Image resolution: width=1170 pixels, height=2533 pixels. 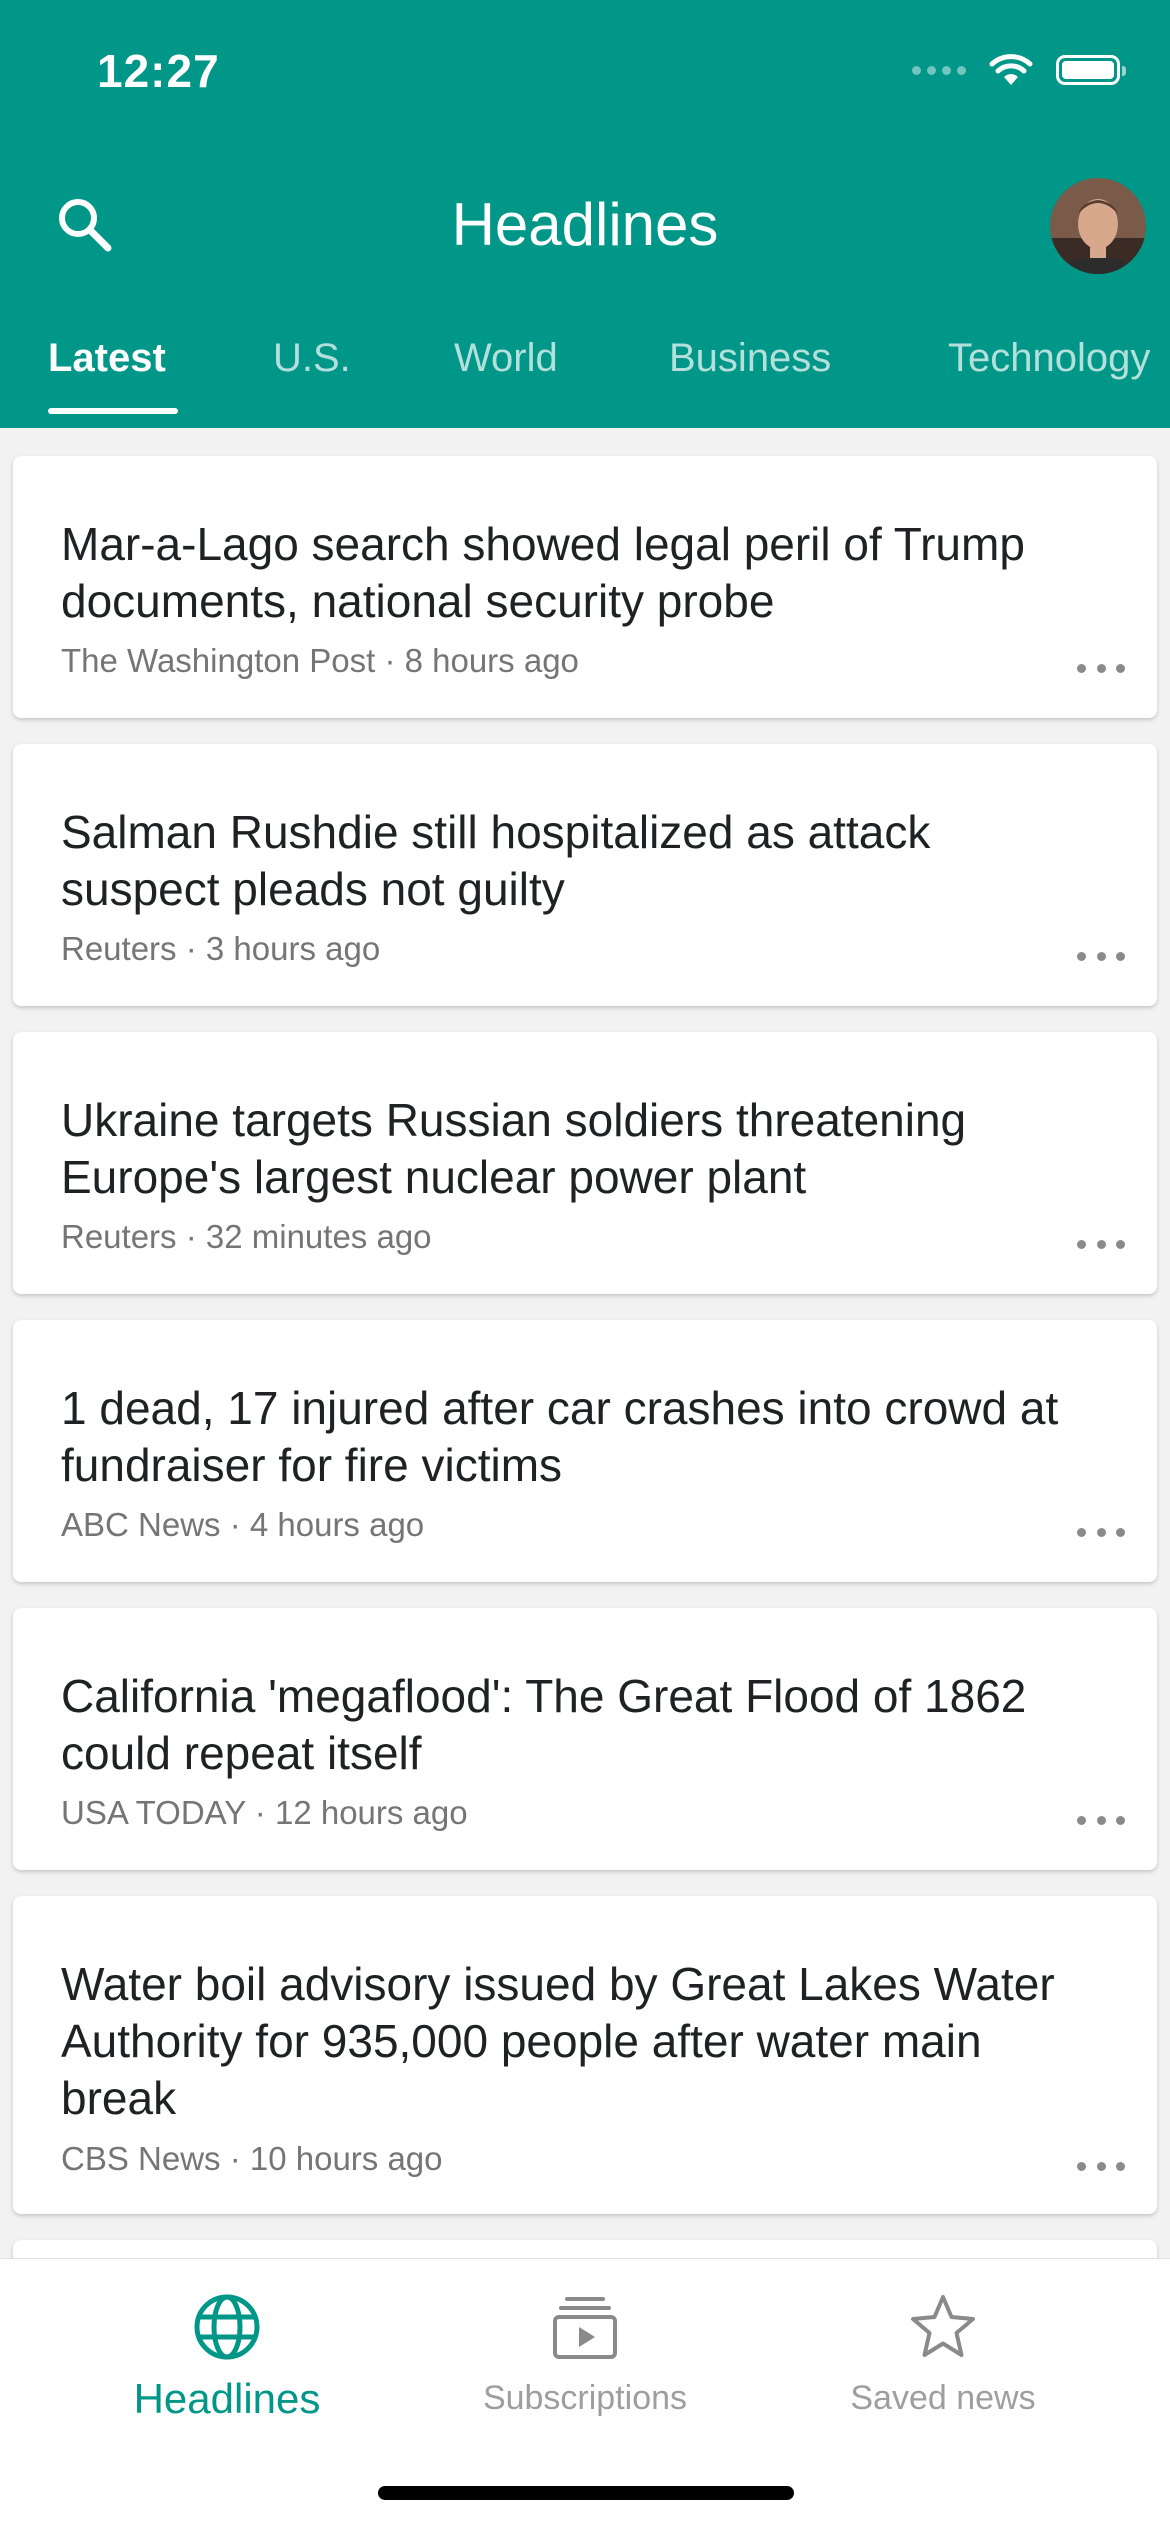 I want to click on article-meta: ABC News · 4 hours ago, so click(x=243, y=1524).